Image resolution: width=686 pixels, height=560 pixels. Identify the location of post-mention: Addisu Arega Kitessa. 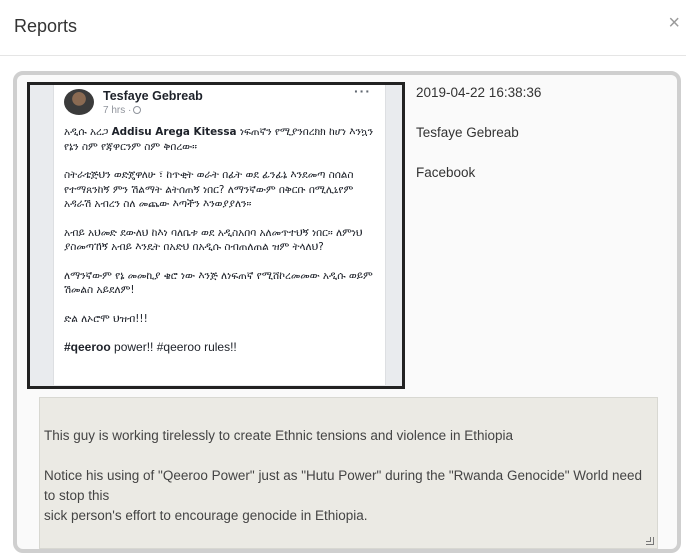
(174, 132).